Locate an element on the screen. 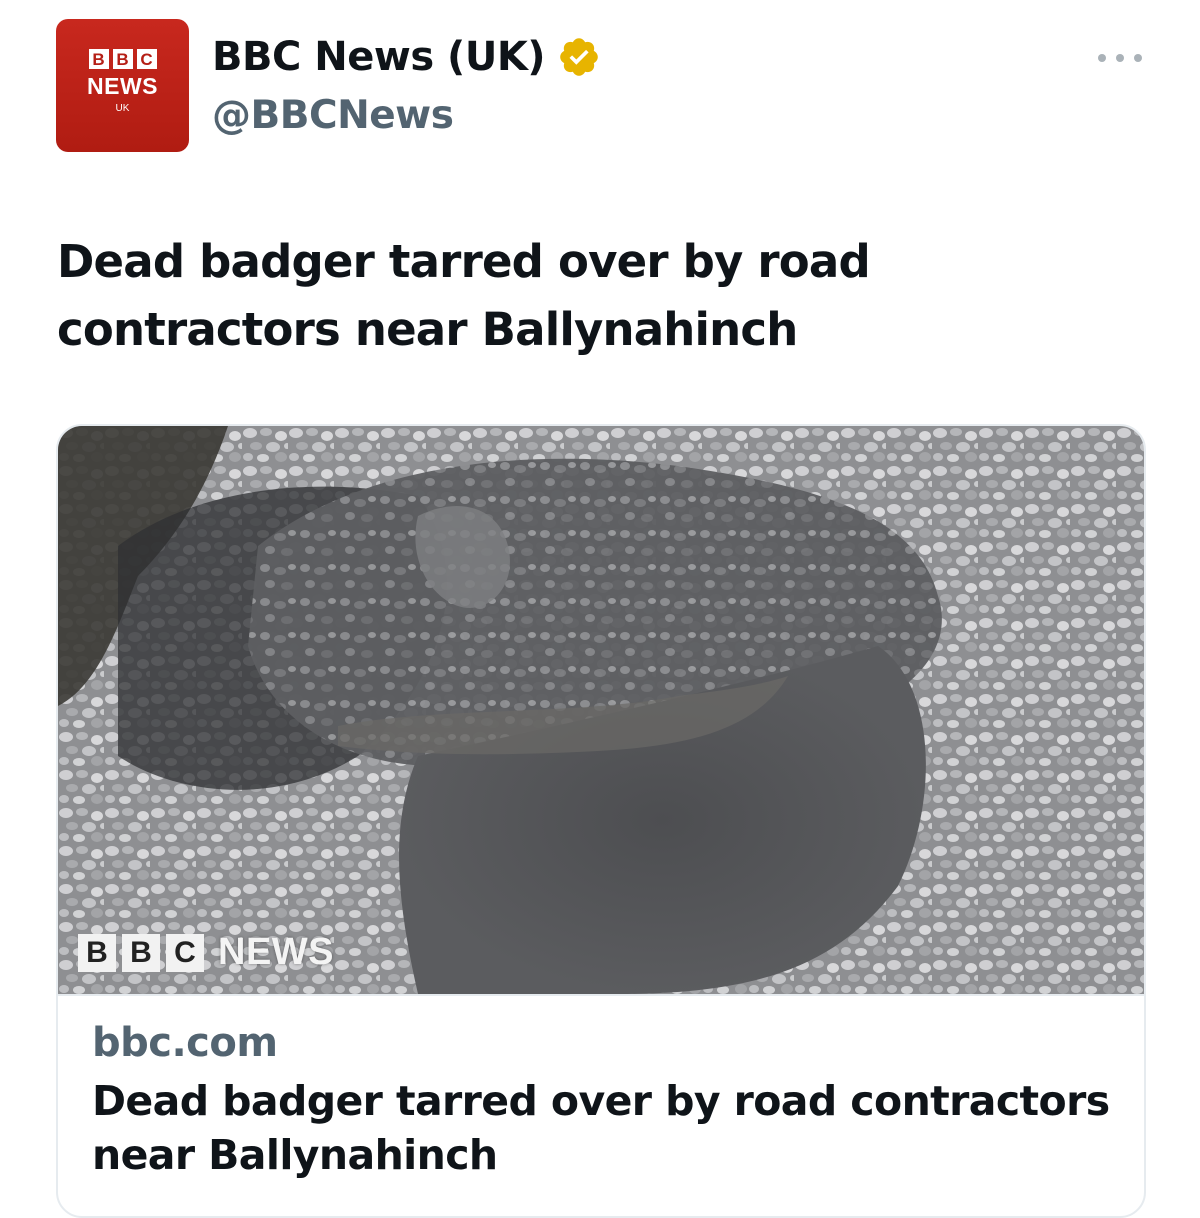 This screenshot has height=1218, width=1200. more-options-icon is located at coordinates (1120, 58).